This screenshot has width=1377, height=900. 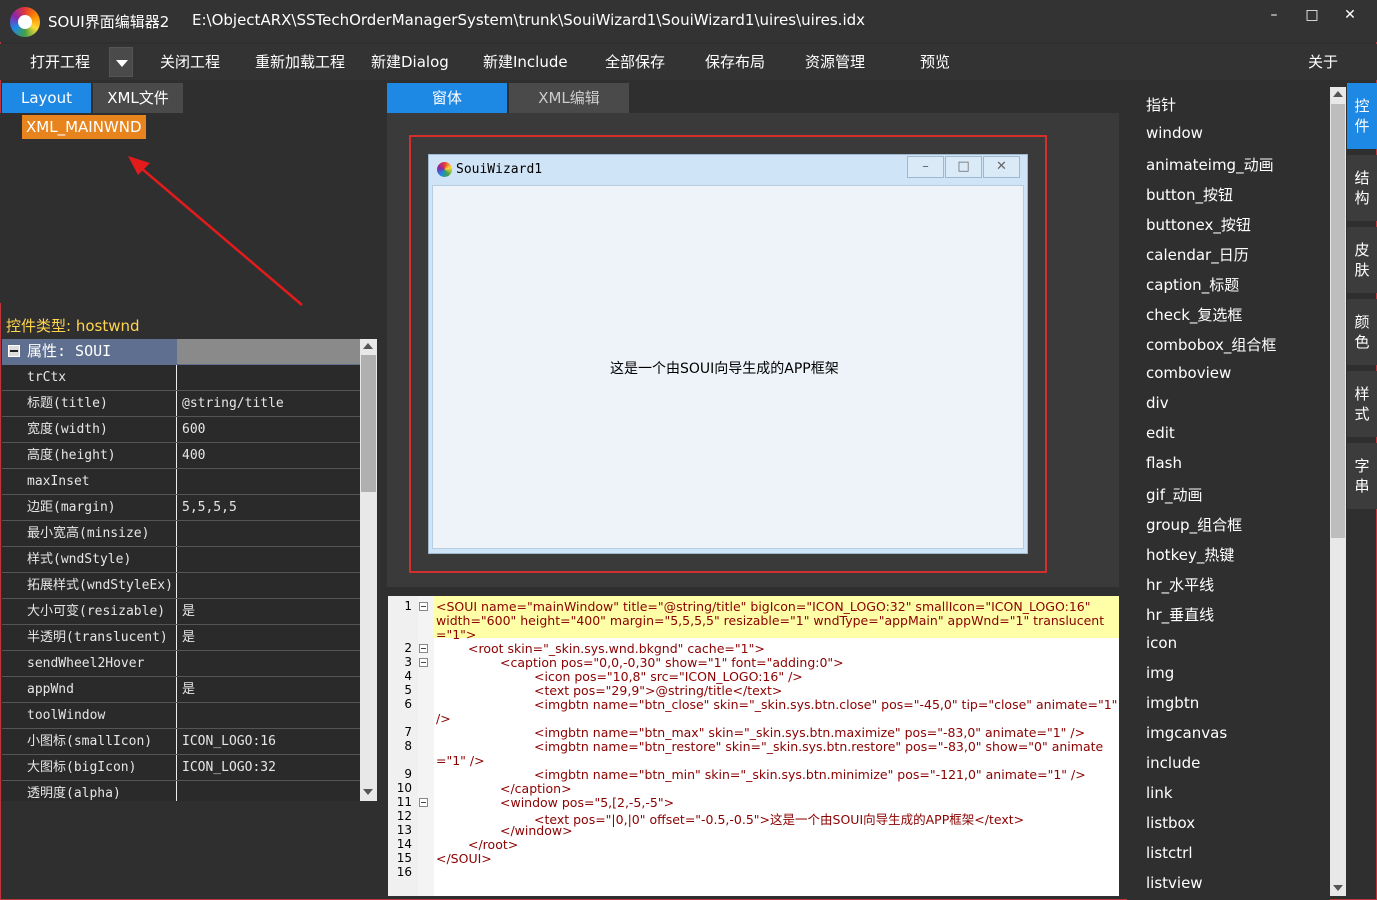 I want to click on property-value: @string/title, so click(x=268, y=403).